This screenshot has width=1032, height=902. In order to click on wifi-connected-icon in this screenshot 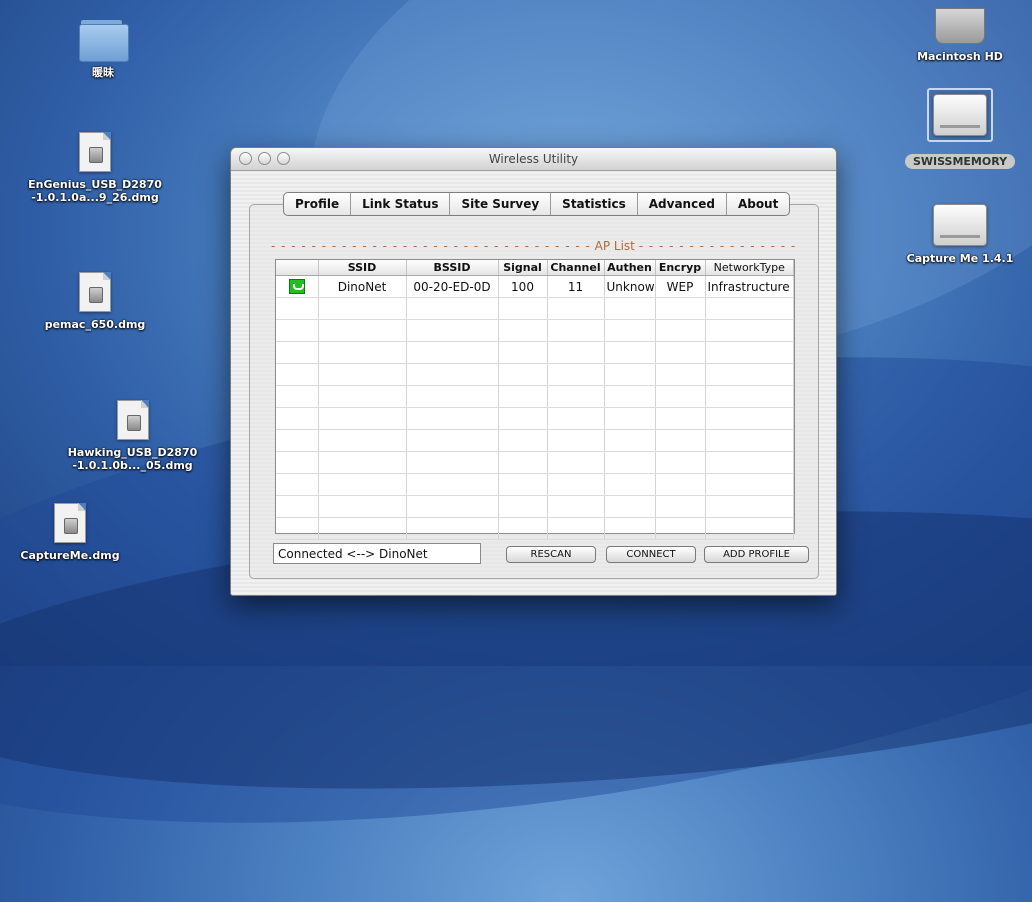, I will do `click(296, 286)`.